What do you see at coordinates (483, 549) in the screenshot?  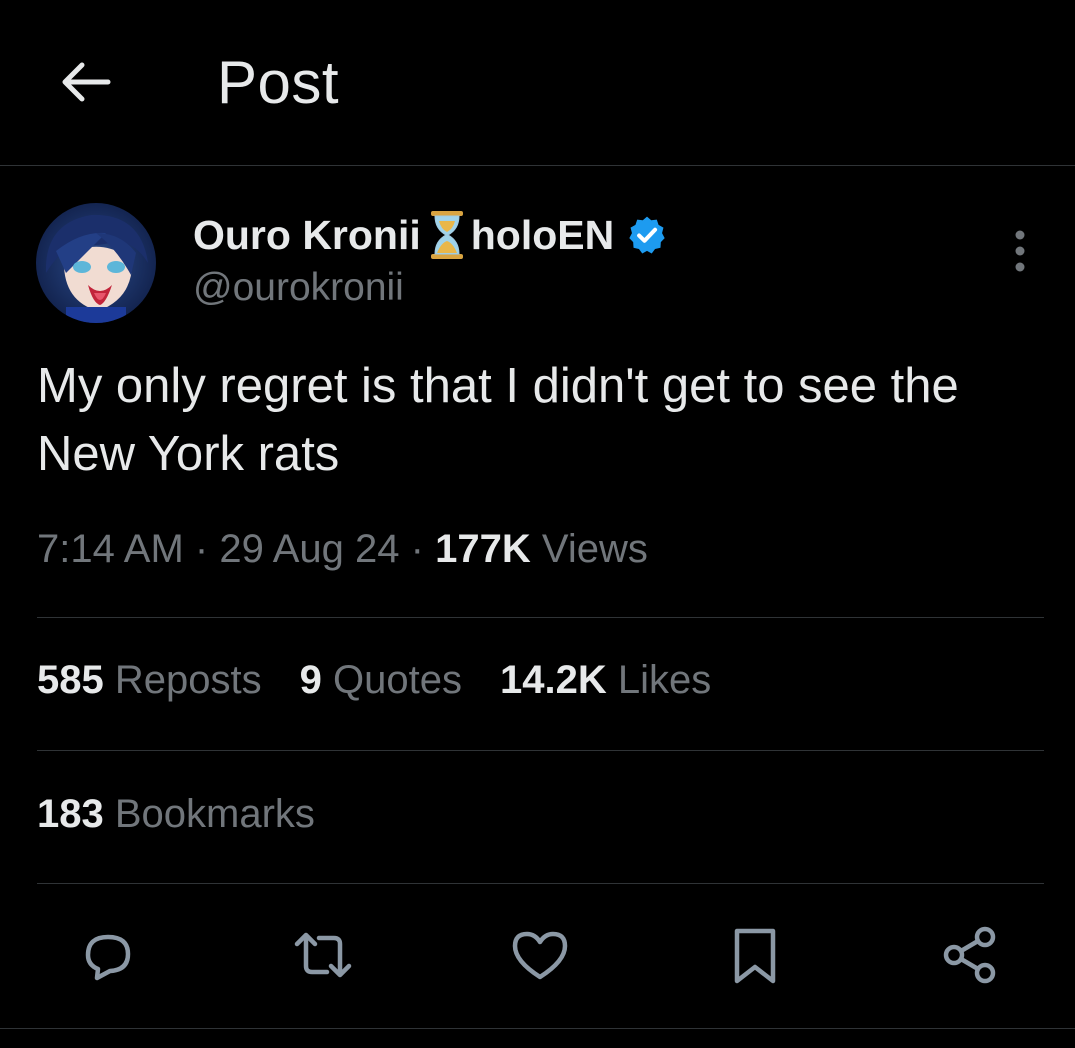 I see `views-count: 177K` at bounding box center [483, 549].